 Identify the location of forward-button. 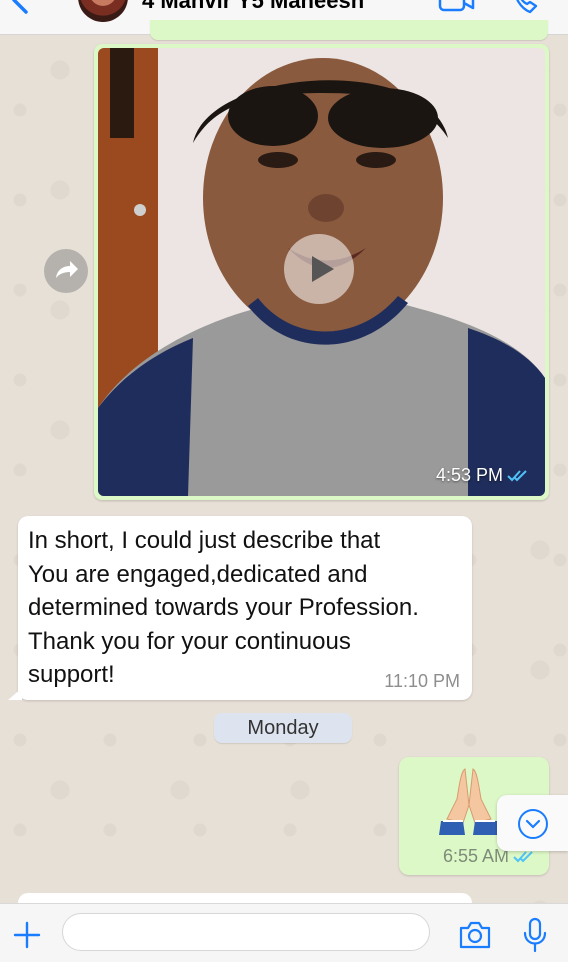
(66, 271).